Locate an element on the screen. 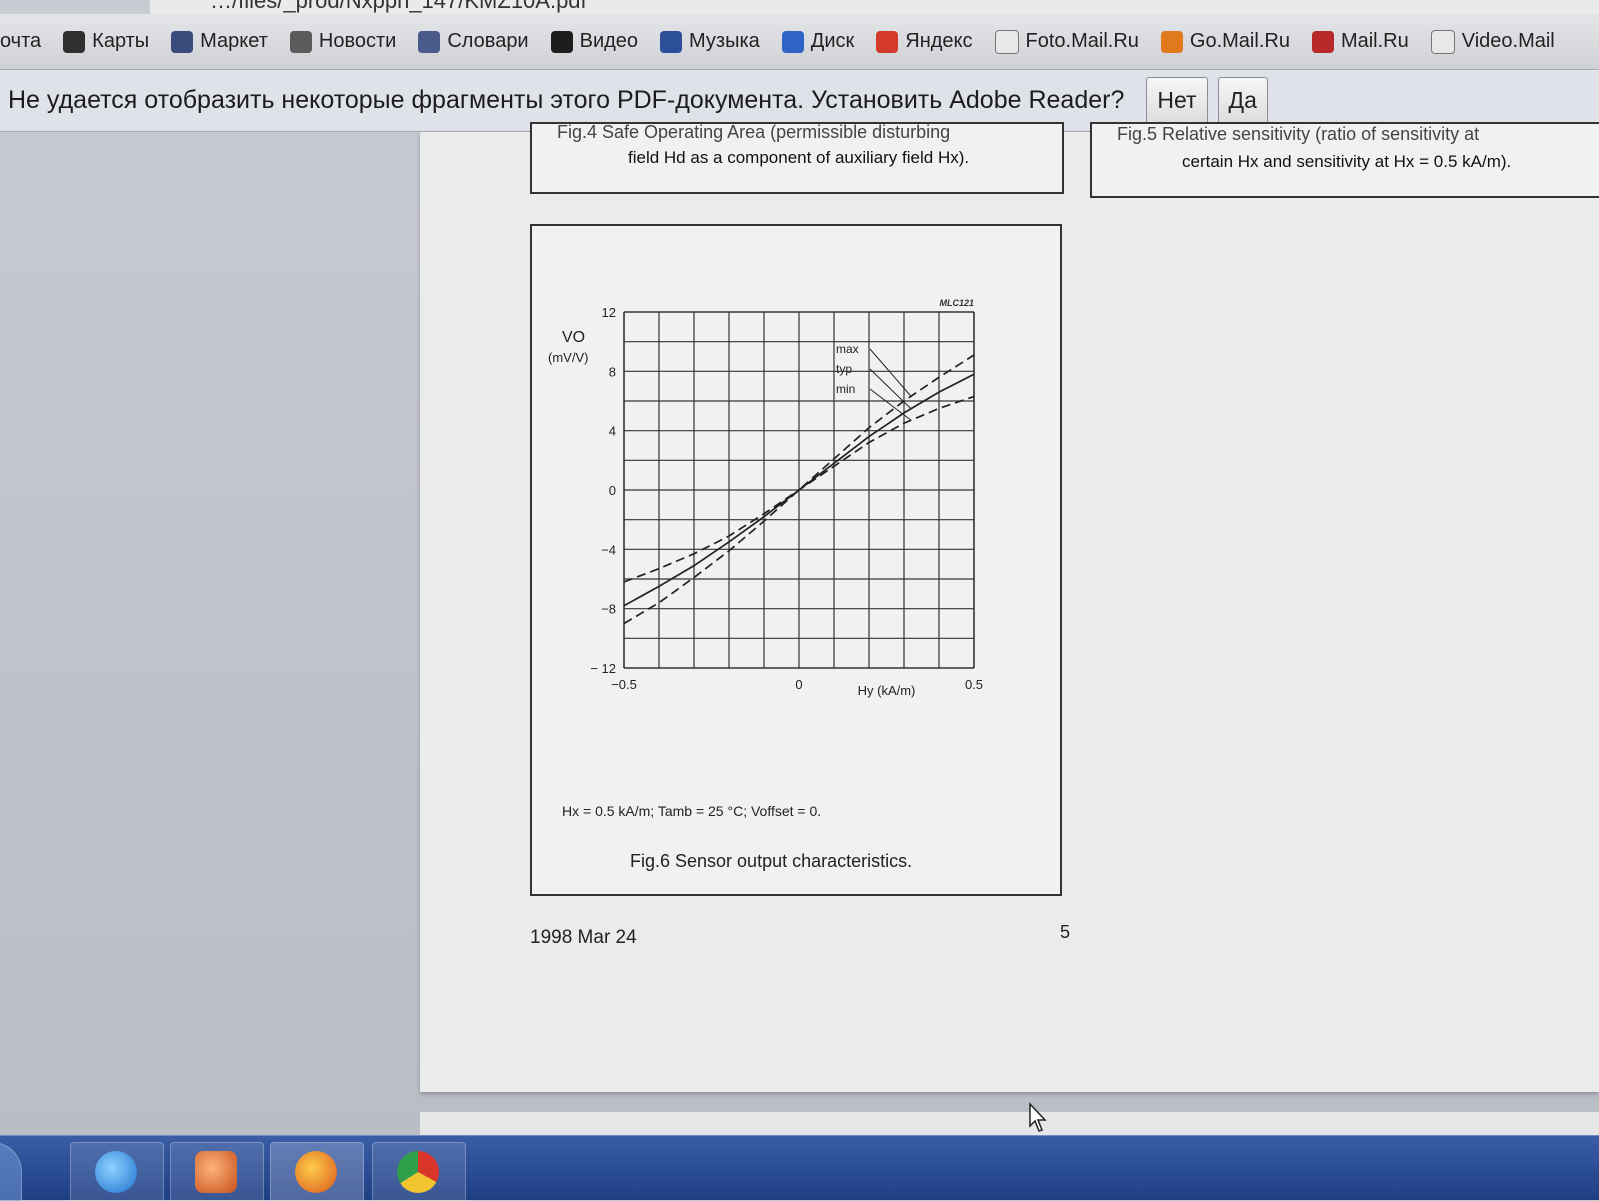  bookmark-6: Музыка is located at coordinates (710, 41).